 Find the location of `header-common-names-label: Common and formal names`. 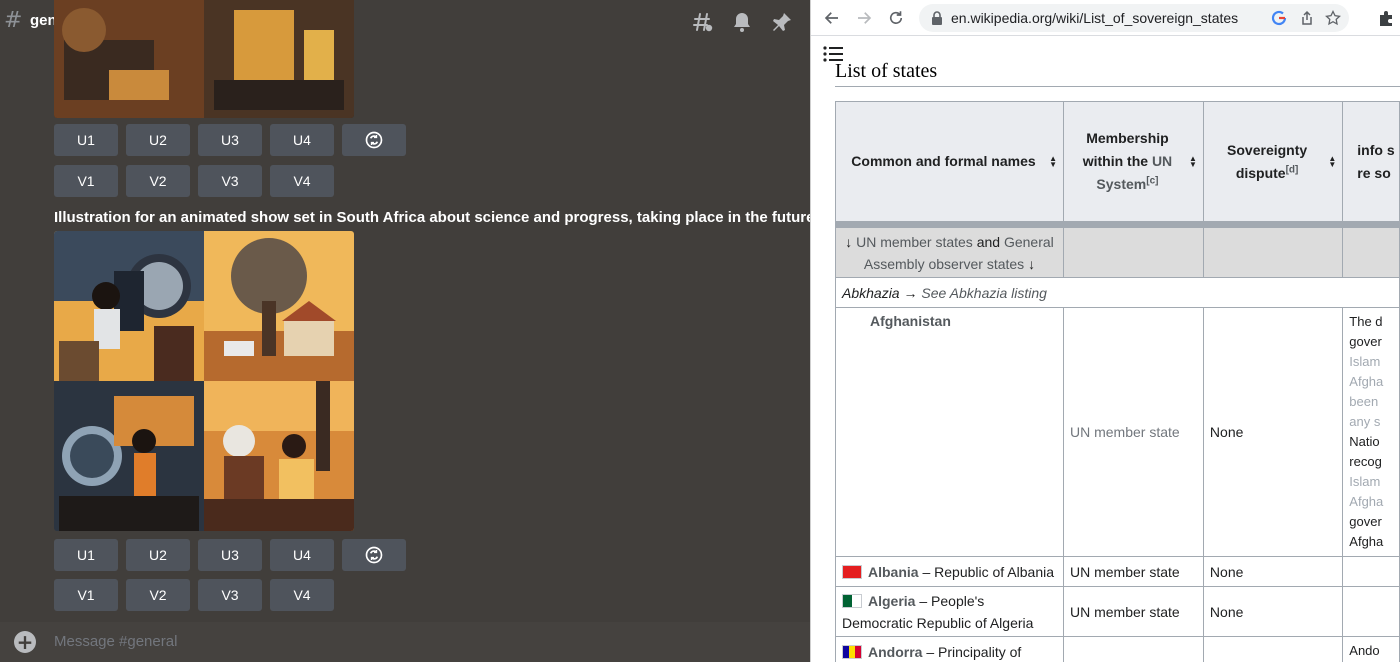

header-common-names-label: Common and formal names is located at coordinates (943, 161).